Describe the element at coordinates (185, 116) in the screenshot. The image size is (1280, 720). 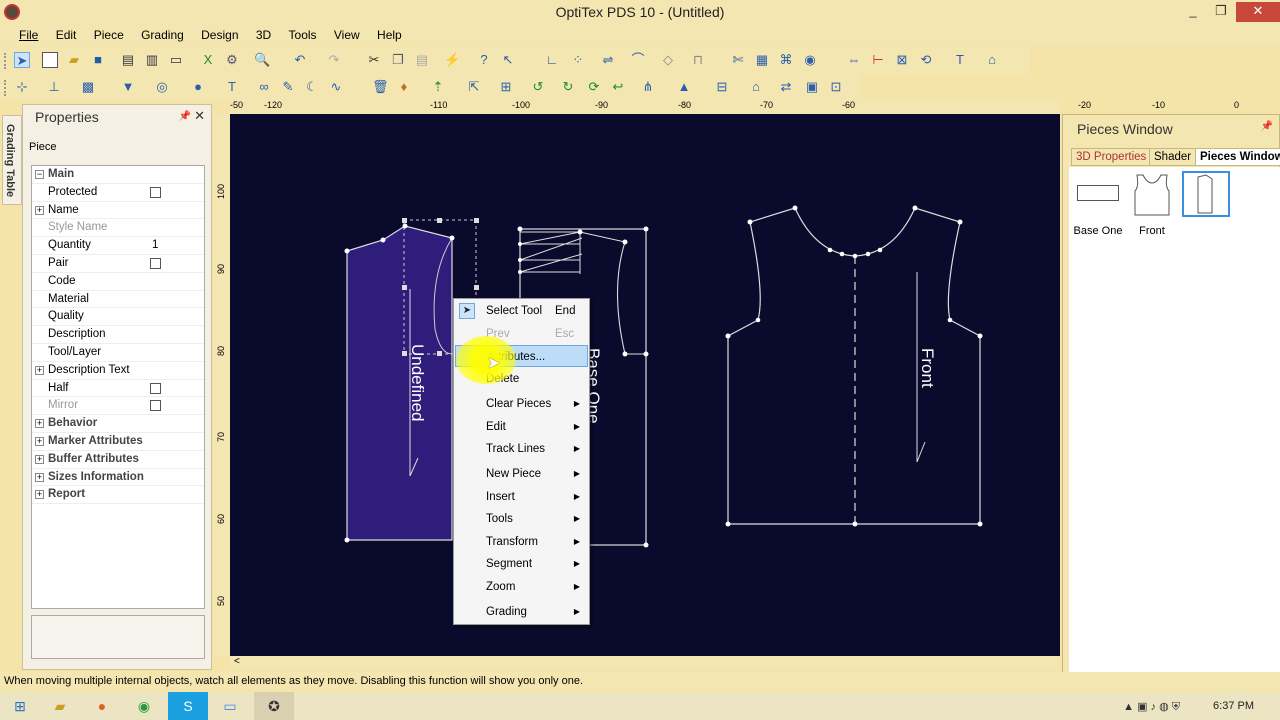
I see `pin-icon: 📌` at that location.